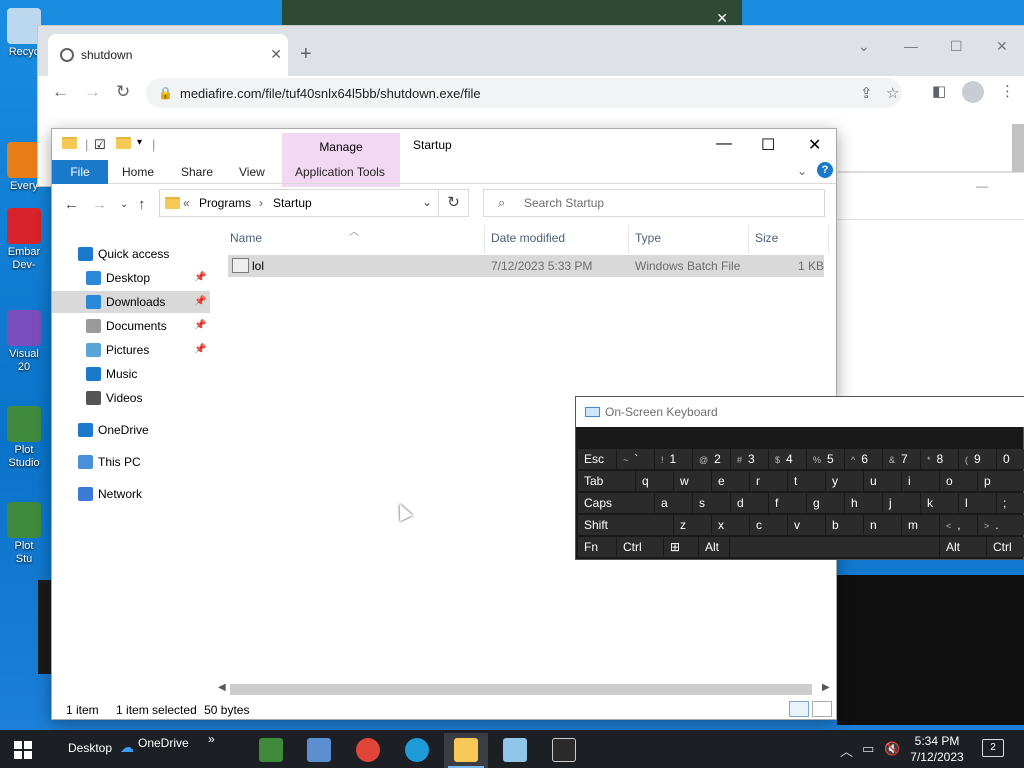 The width and height of the screenshot is (1024, 768). What do you see at coordinates (768, 481) in the screenshot?
I see `osk-key: r` at bounding box center [768, 481].